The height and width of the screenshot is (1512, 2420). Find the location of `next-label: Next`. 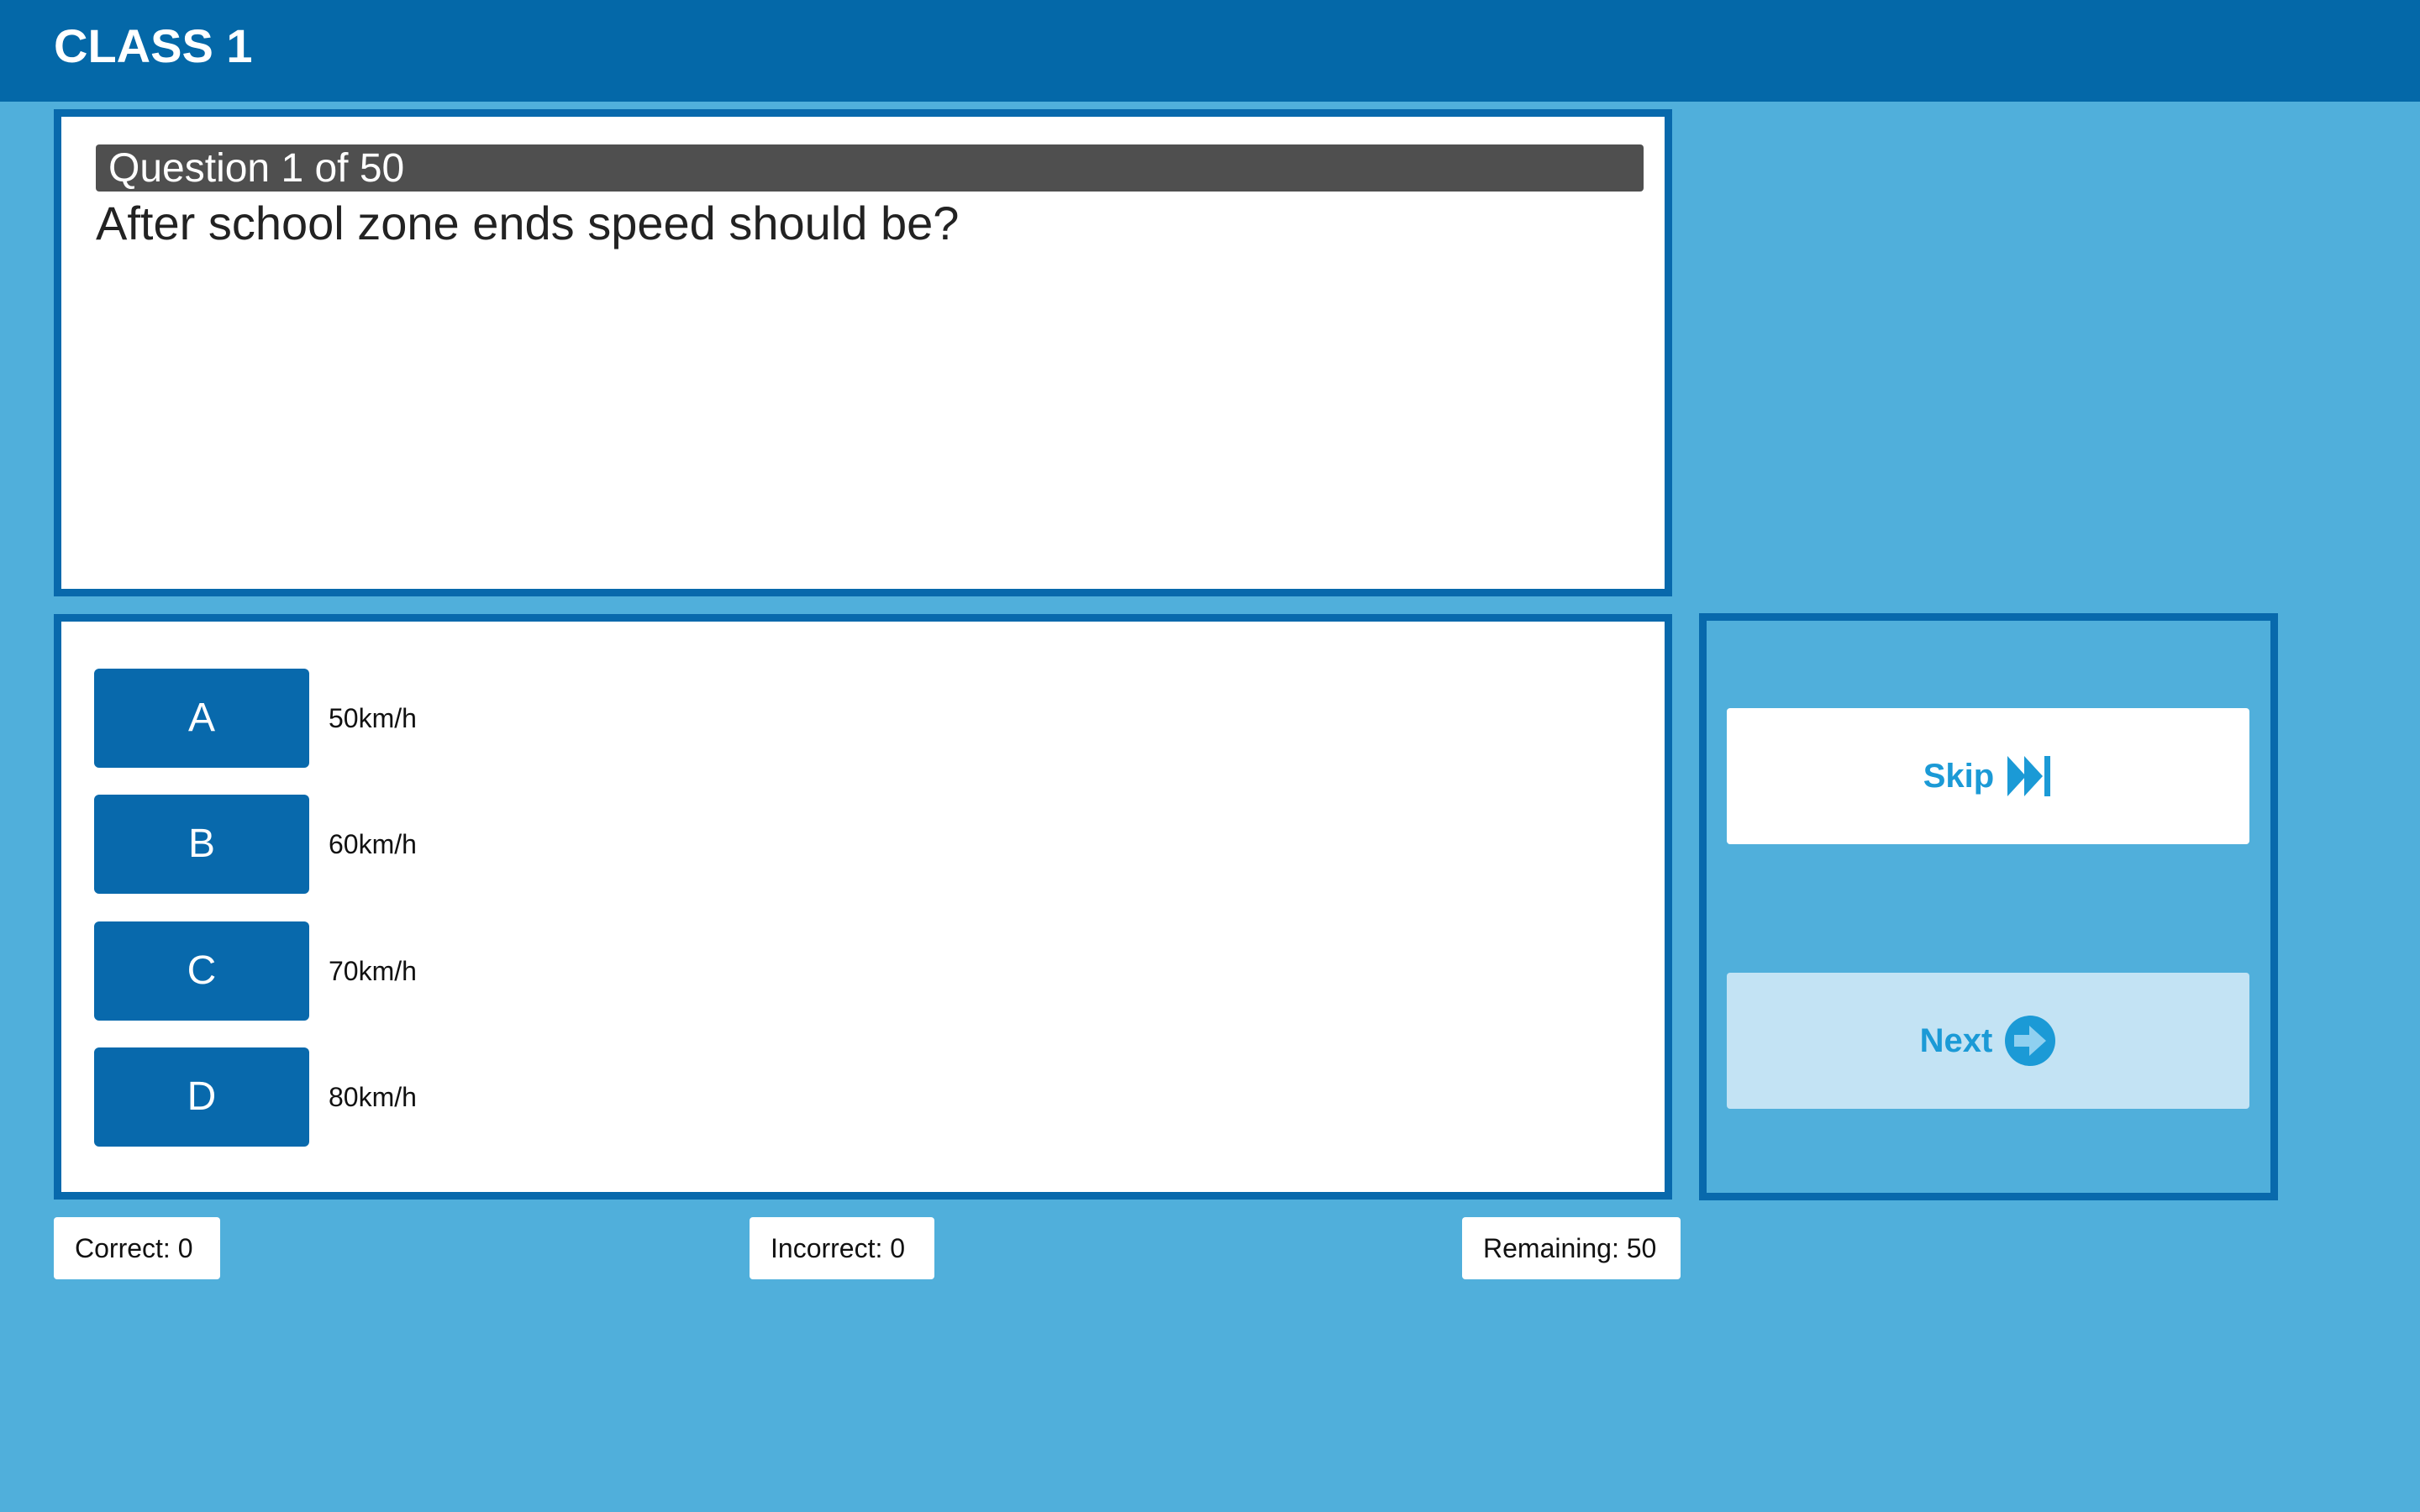

next-label: Next is located at coordinates (1956, 1040).